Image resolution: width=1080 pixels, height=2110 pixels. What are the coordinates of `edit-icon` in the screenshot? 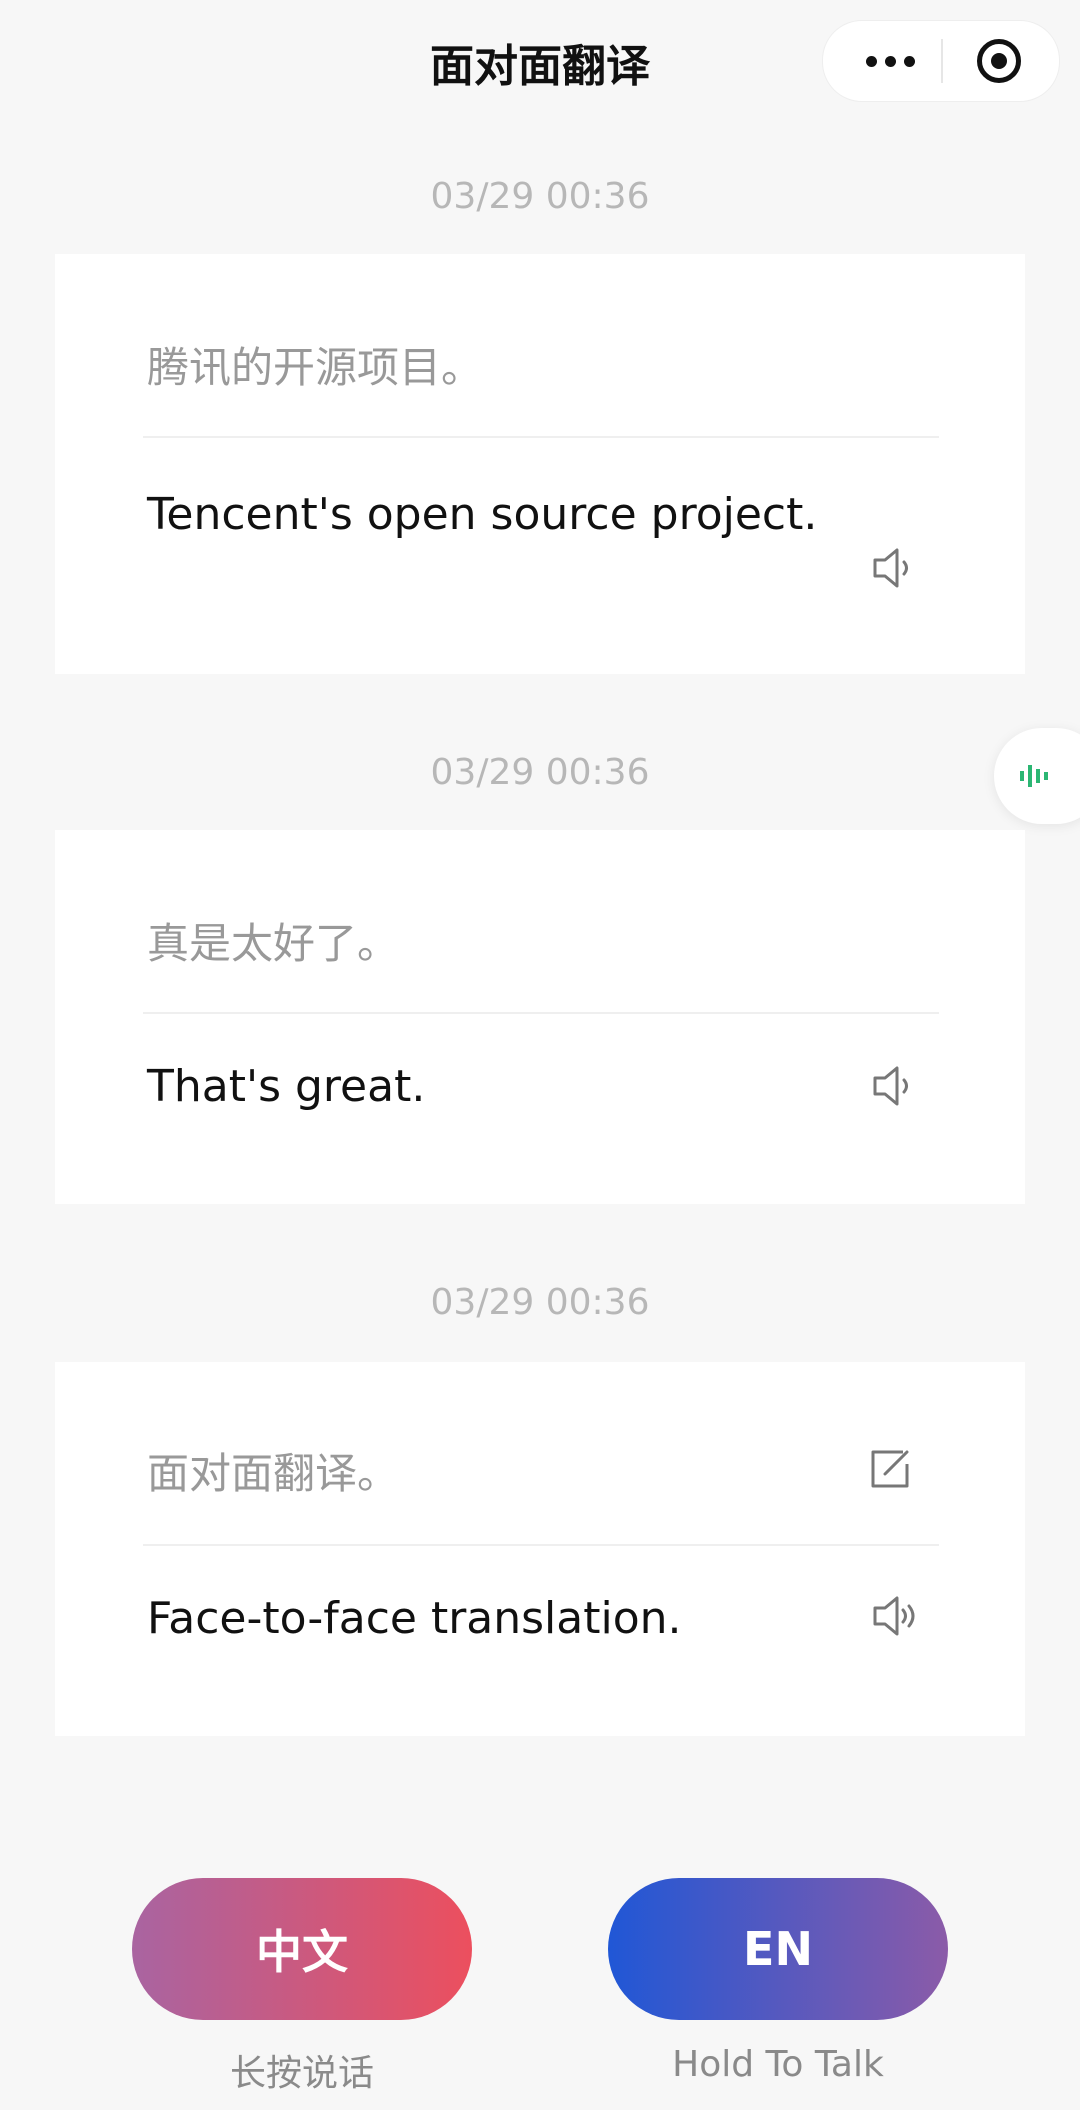 It's located at (891, 1468).